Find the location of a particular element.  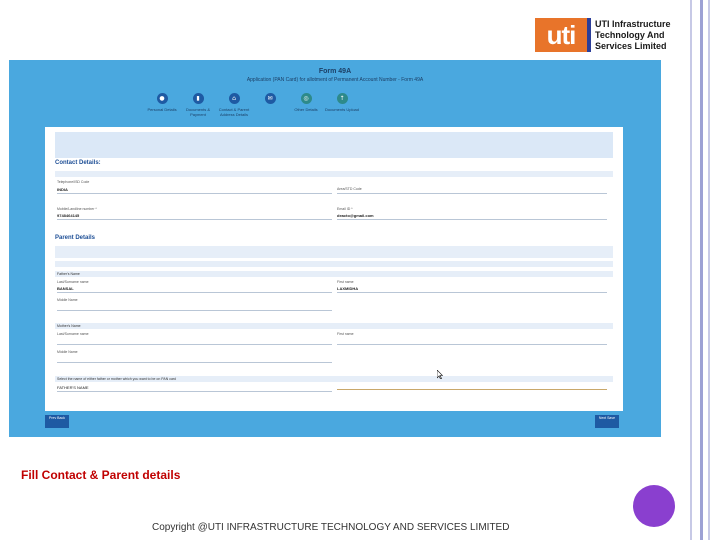

mothers-name-bar: Mother's Name is located at coordinates (334, 326).